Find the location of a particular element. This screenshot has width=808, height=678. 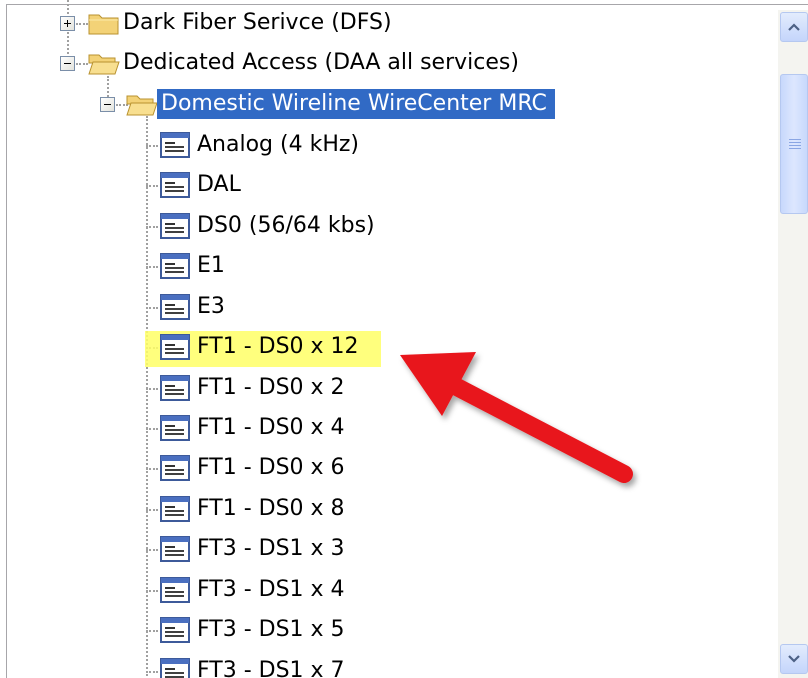

tree-leaf: FT1 - DS0 x 4 is located at coordinates (271, 428).